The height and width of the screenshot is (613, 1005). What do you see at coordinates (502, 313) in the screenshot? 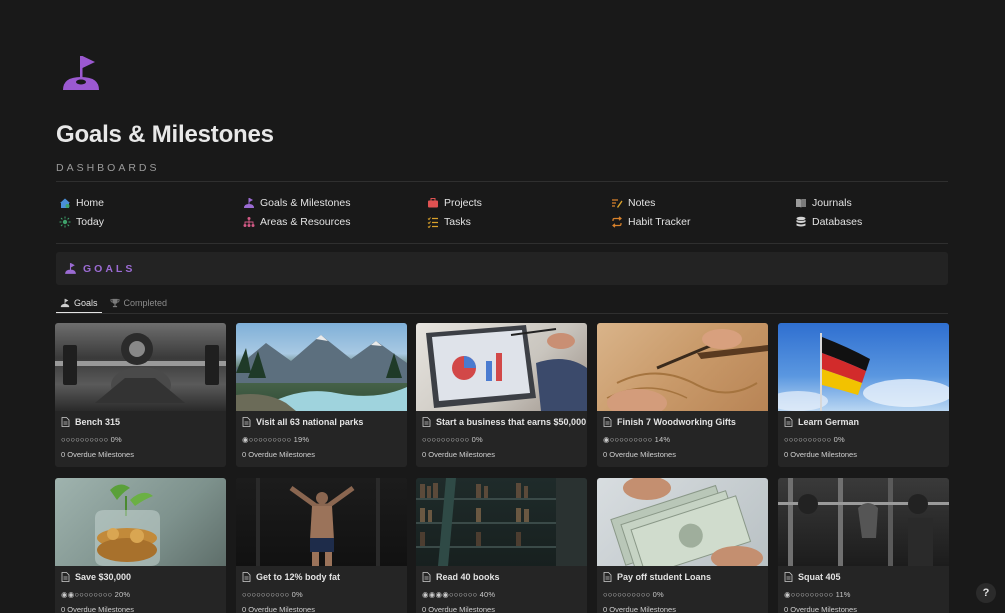
I see `tabs-divider` at bounding box center [502, 313].